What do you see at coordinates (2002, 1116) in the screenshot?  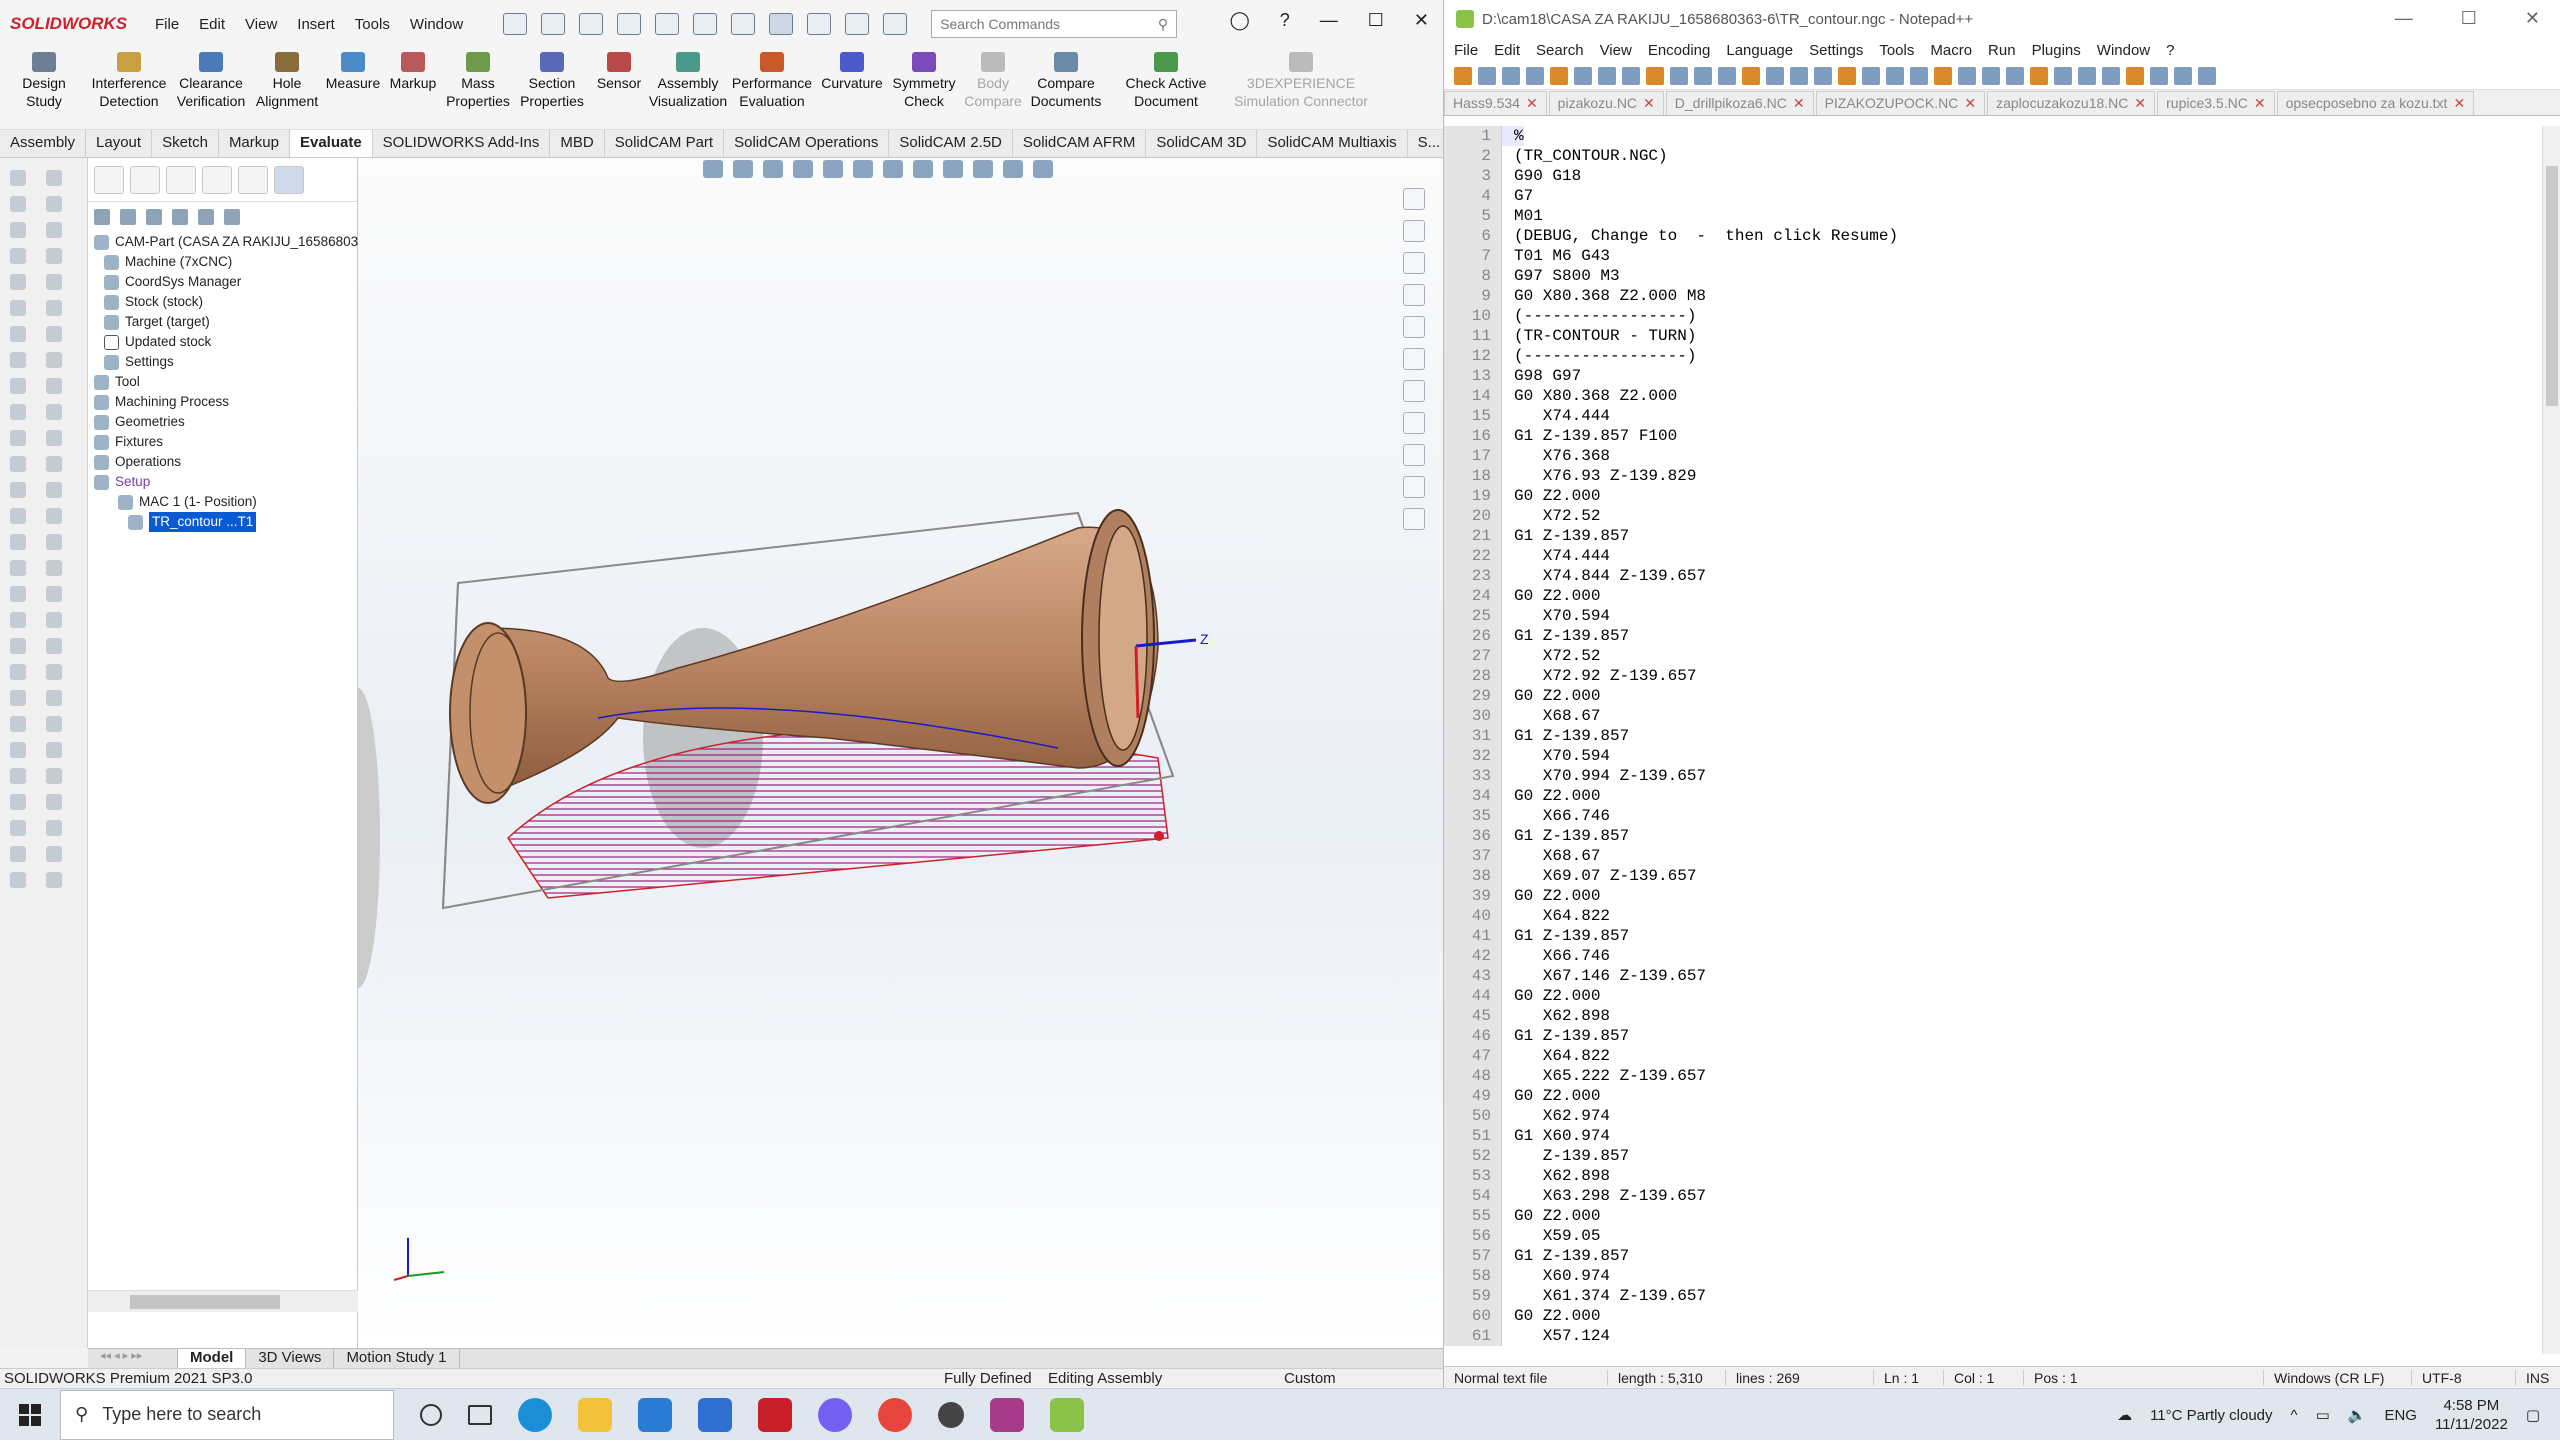 I see `code-line: 50 X62.974` at bounding box center [2002, 1116].